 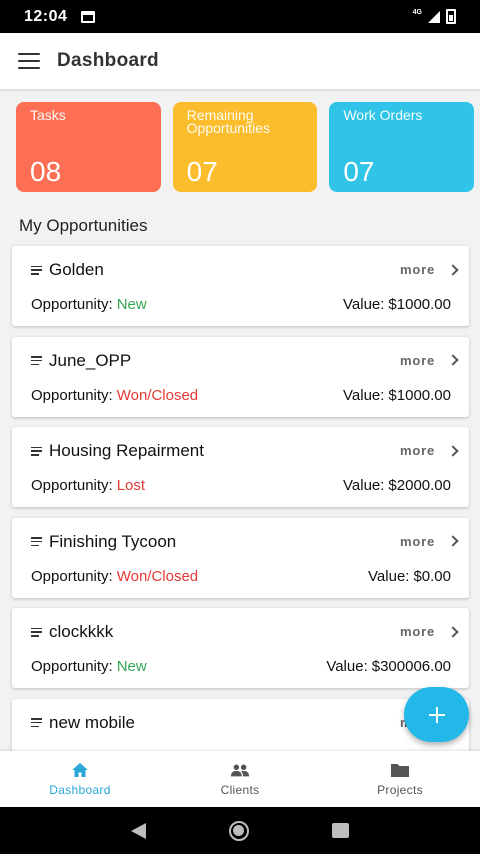 I want to click on tab-label: Dashboard, so click(x=80, y=789).